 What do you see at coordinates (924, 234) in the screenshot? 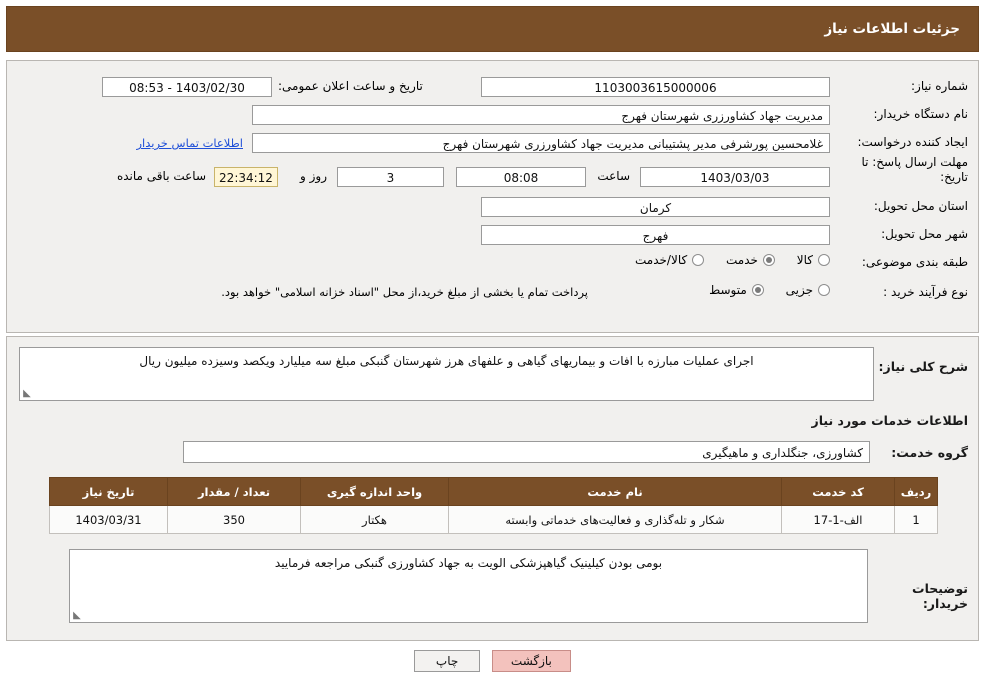
I see `delivery-city-label: شهر محل تحویل:` at bounding box center [924, 234].